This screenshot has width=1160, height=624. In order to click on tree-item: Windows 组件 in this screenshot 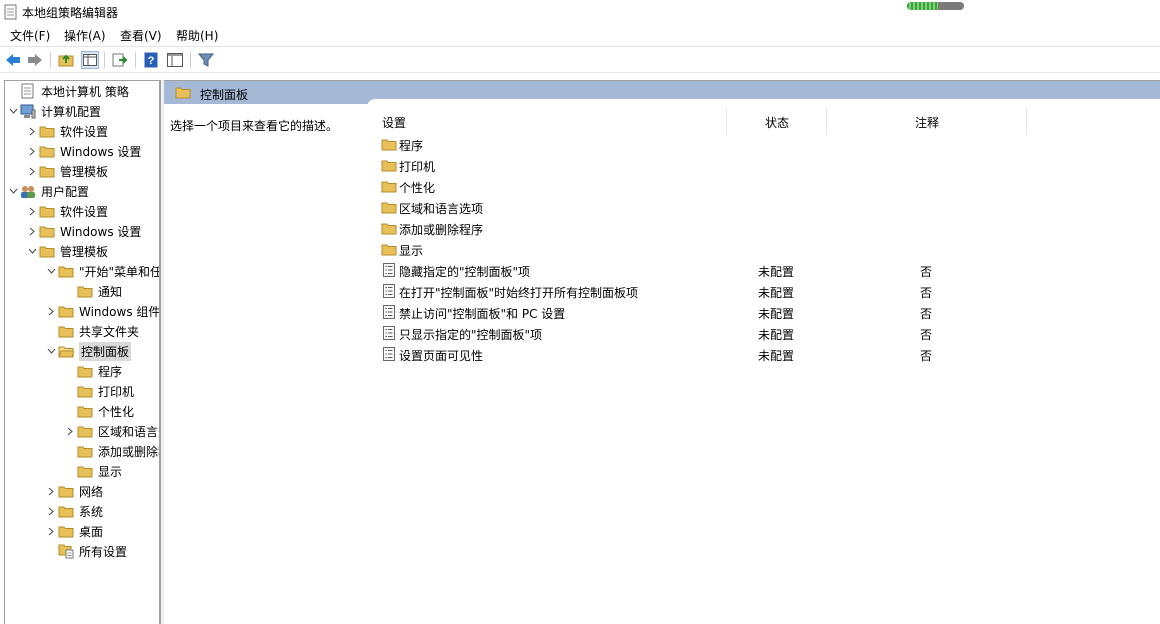, I will do `click(102, 311)`.